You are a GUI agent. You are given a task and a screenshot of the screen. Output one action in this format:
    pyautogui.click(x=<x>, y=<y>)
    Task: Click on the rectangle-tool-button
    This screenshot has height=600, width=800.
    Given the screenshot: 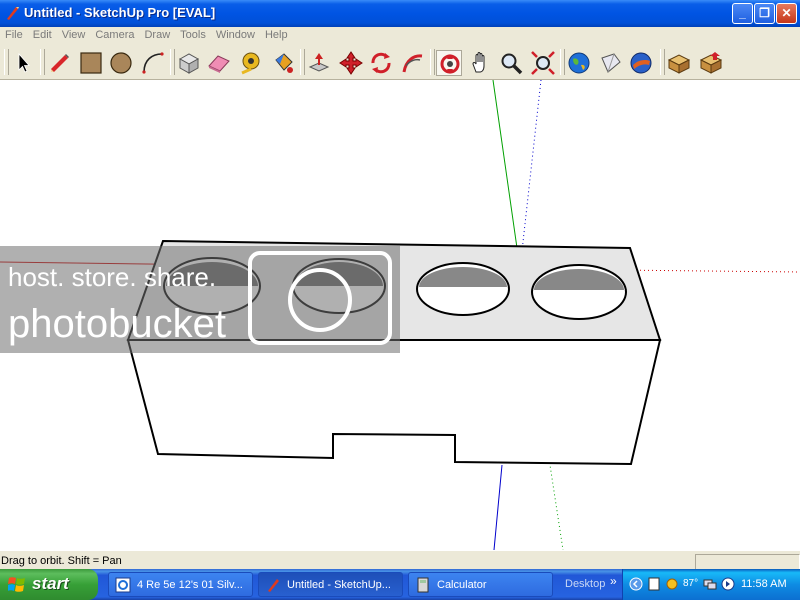 What is the action you would take?
    pyautogui.click(x=91, y=63)
    